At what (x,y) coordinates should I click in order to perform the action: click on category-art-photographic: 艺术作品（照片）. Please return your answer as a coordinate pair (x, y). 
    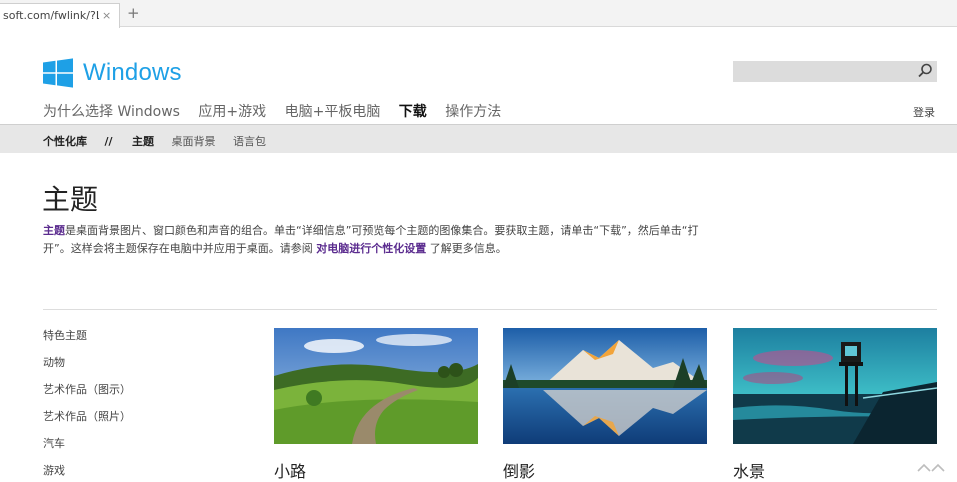
    Looking at the image, I should click on (87, 422).